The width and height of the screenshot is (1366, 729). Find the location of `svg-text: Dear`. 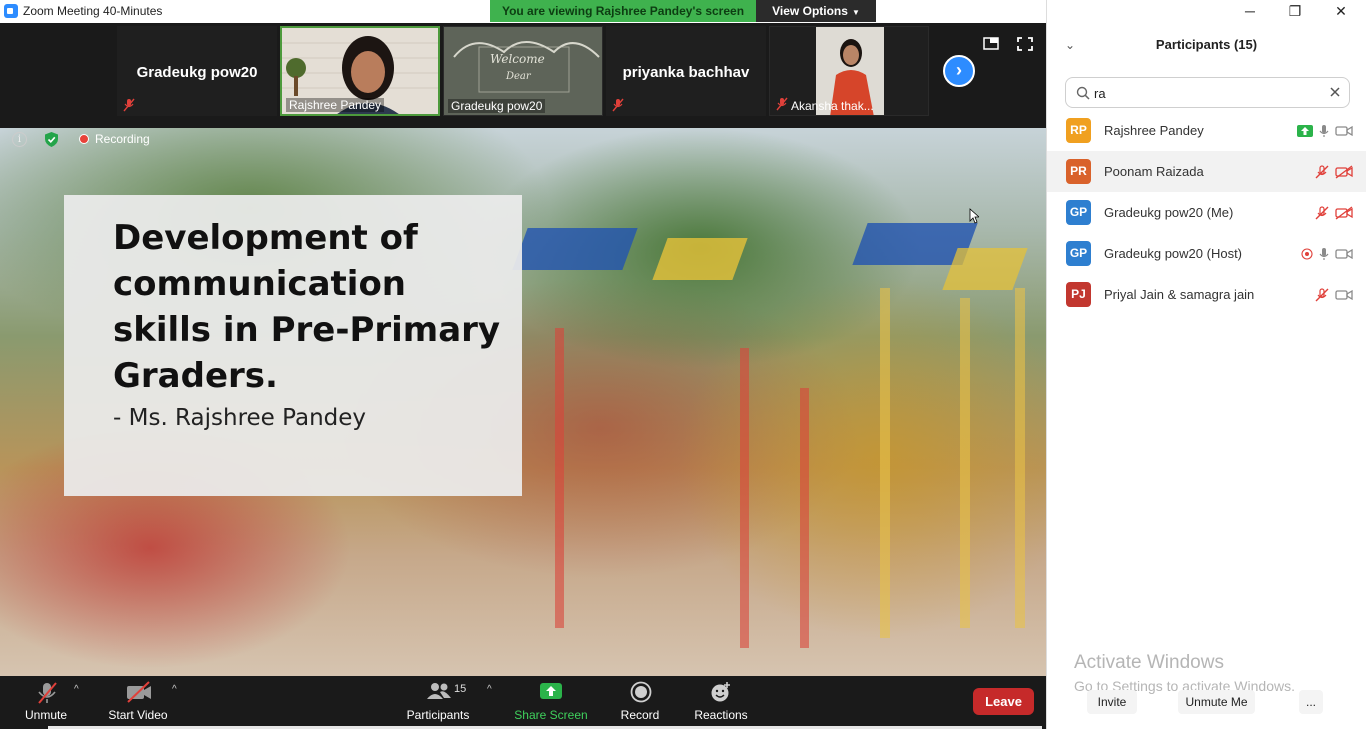

svg-text: Dear is located at coordinates (518, 76).